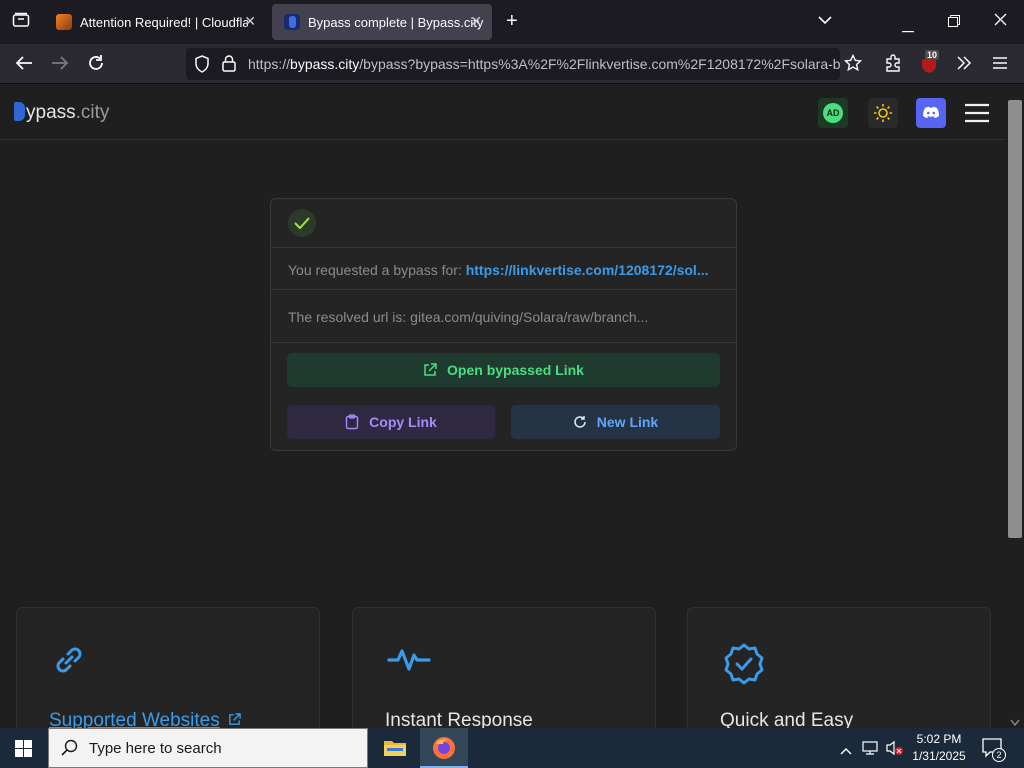 The width and height of the screenshot is (1024, 768). Describe the element at coordinates (503, 112) in the screenshot. I see `site-header: ypass.city AD` at that location.